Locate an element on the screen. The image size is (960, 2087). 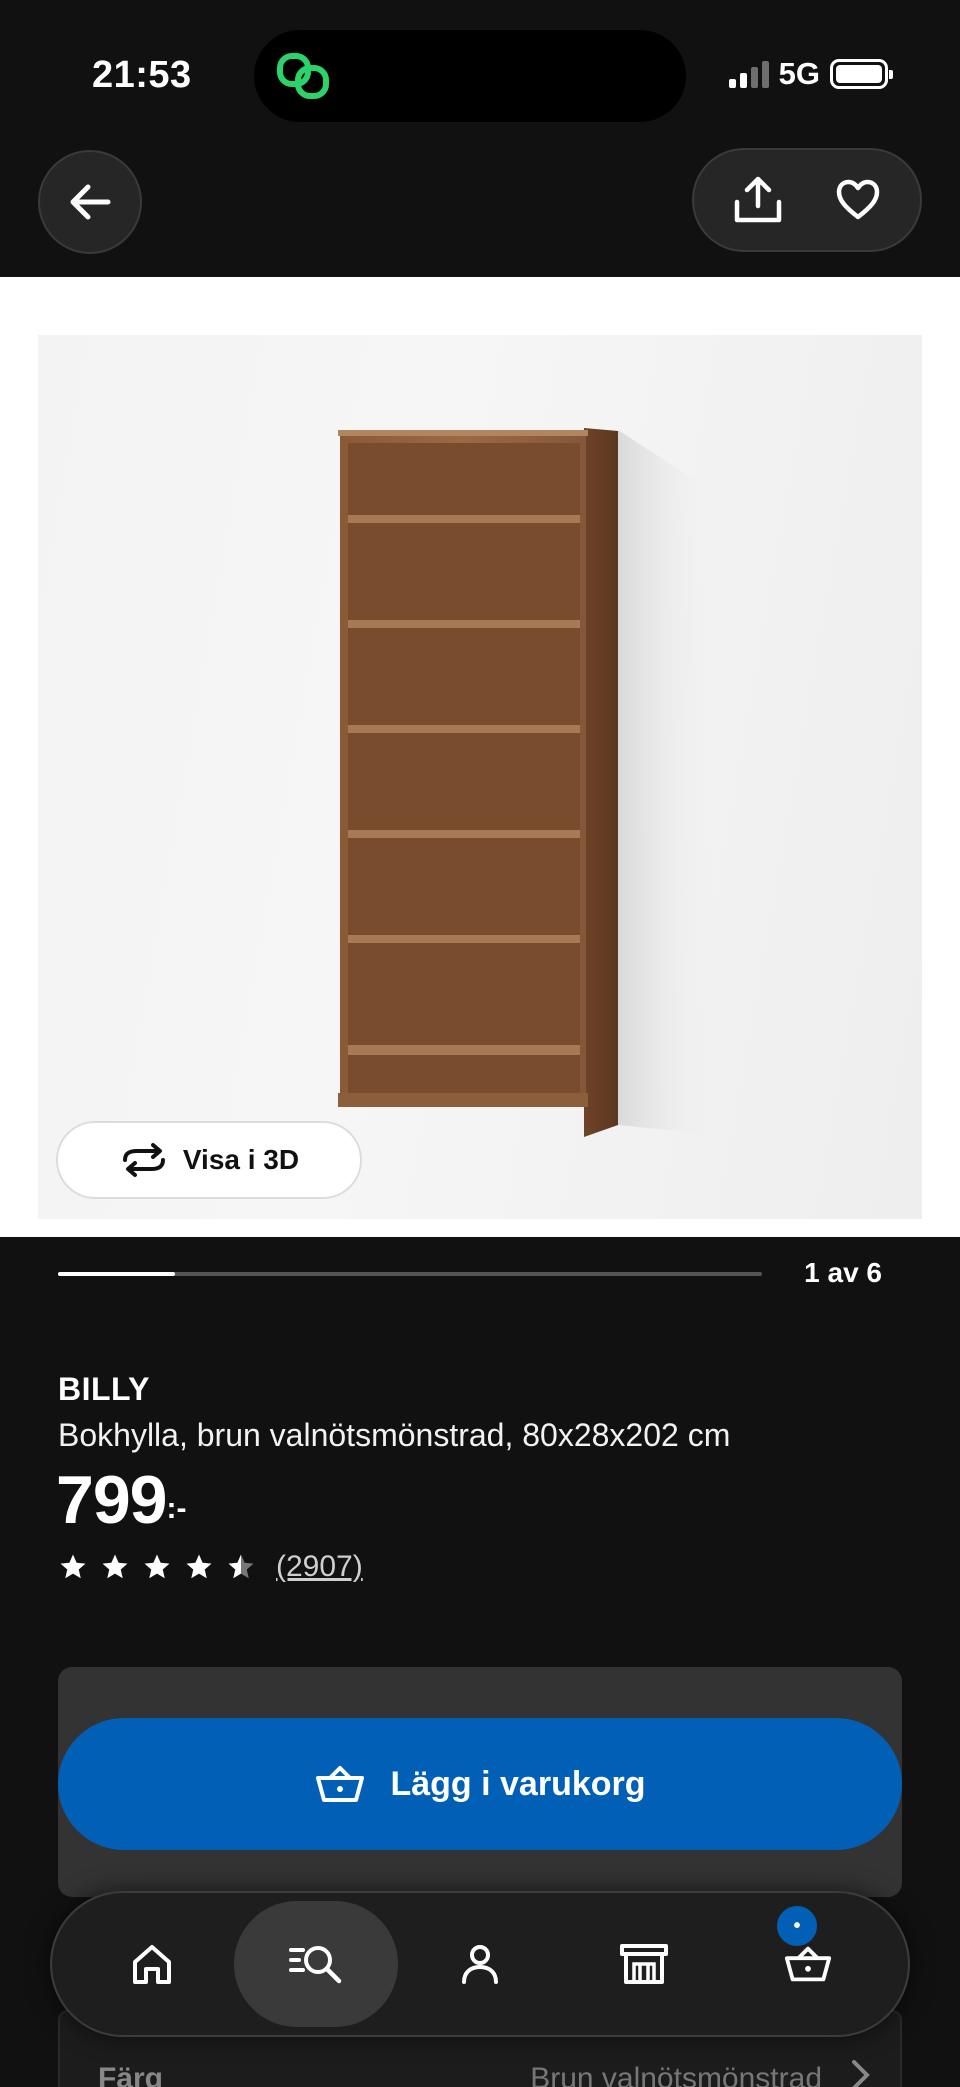
product-rating: (2907) is located at coordinates (210, 1567).